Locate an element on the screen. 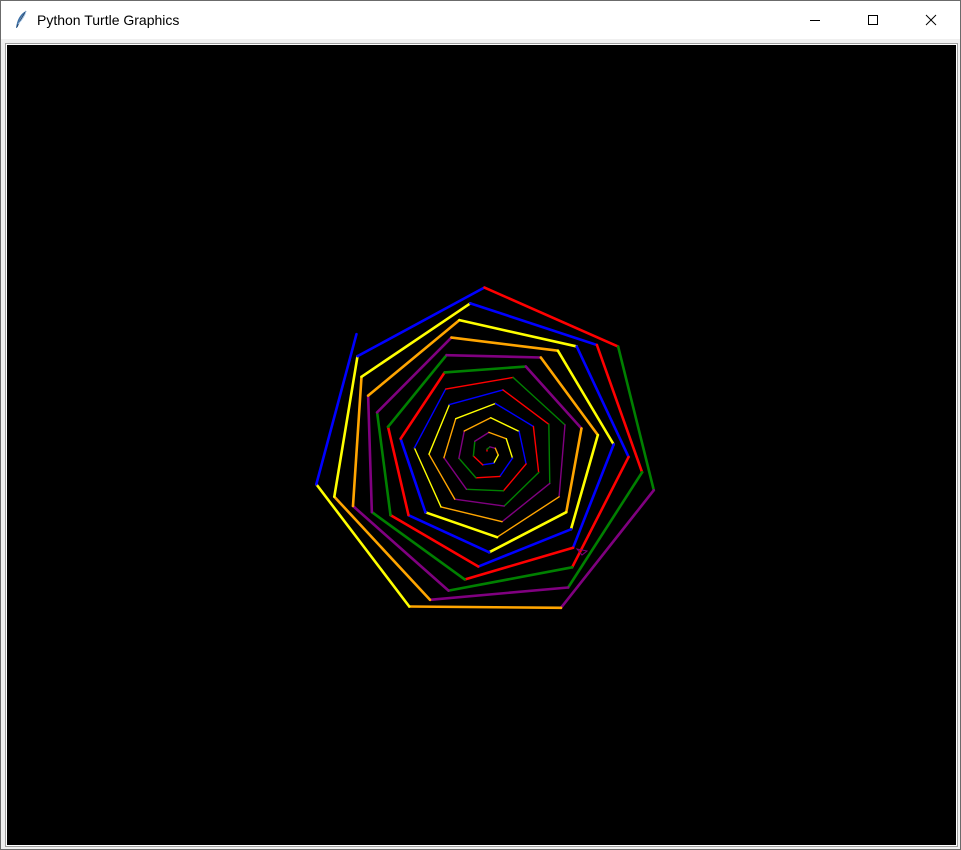 The image size is (961, 850). window-title: Python Turtle Graphics is located at coordinates (108, 20).